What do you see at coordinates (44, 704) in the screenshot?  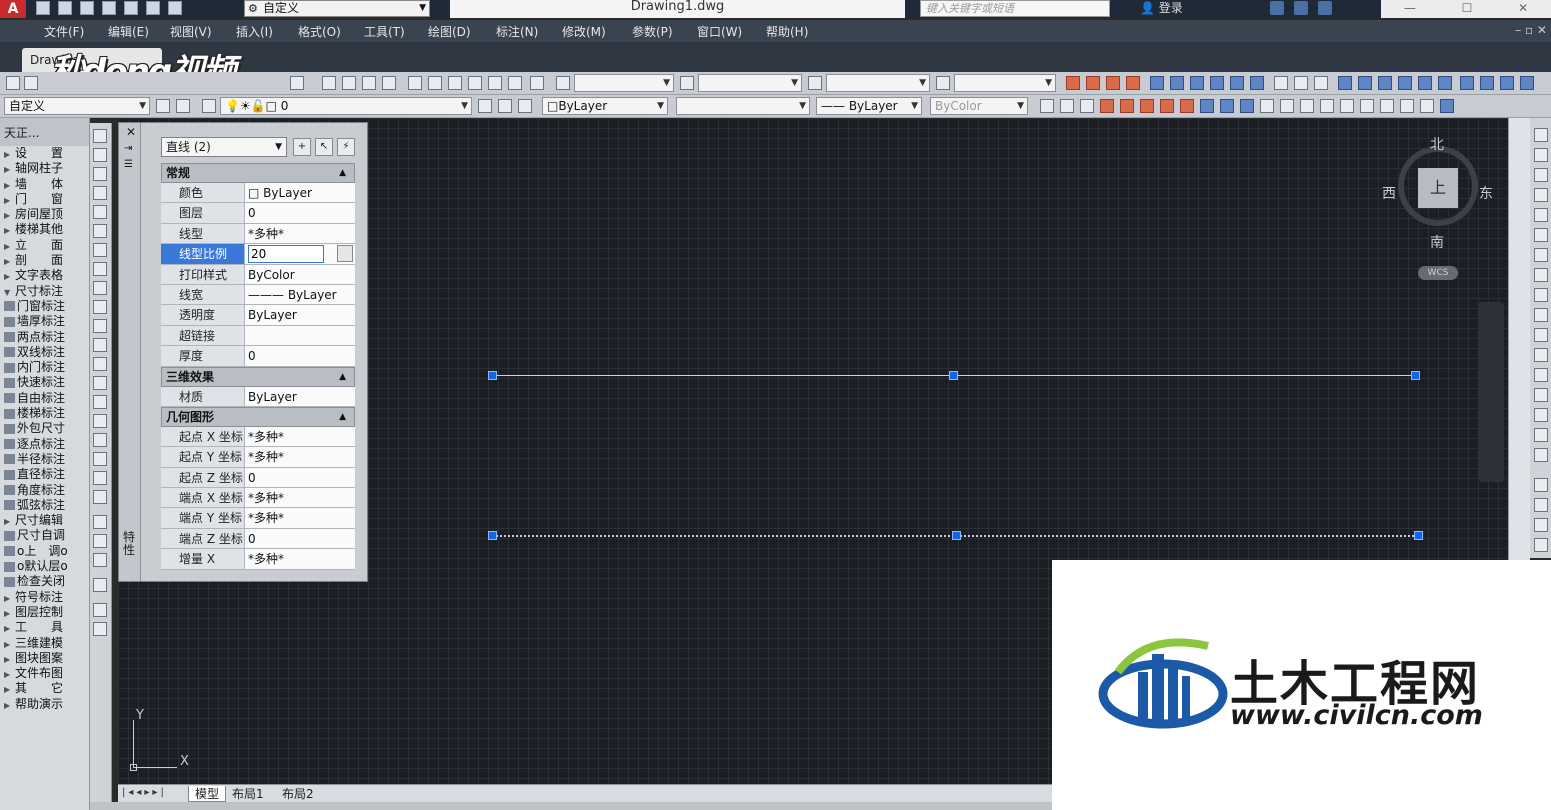 I see `screen-menu-item: ▶ 帮助演示` at bounding box center [44, 704].